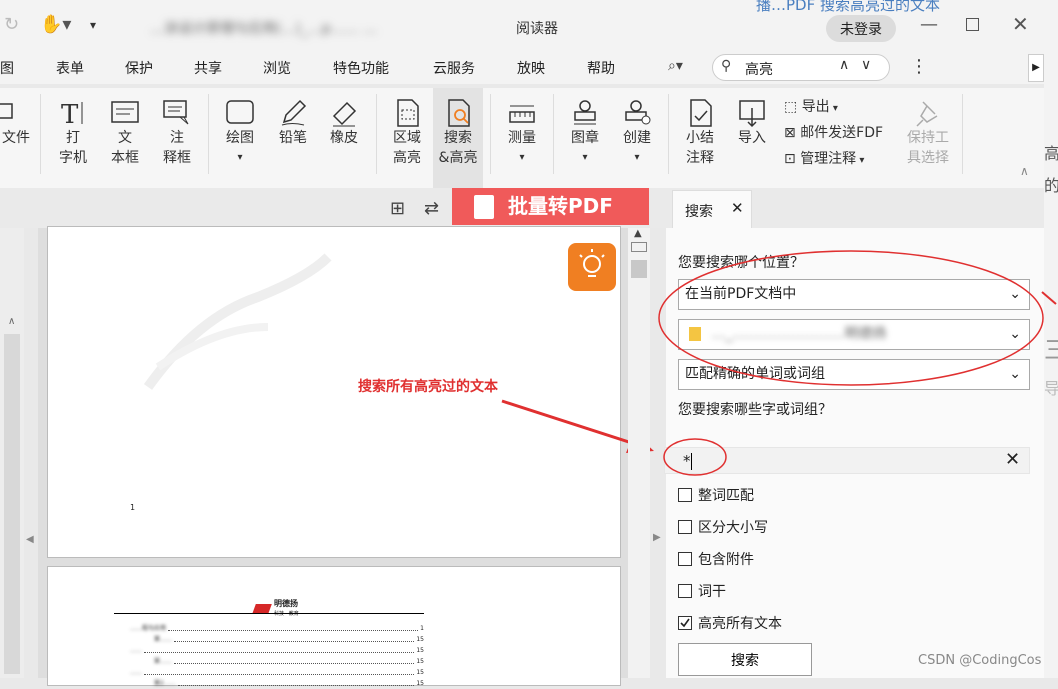 Image resolution: width=1058 pixels, height=689 pixels. Describe the element at coordinates (458, 138) in the screenshot. I see `search-highlight-button: 搜索 &高亮` at that location.